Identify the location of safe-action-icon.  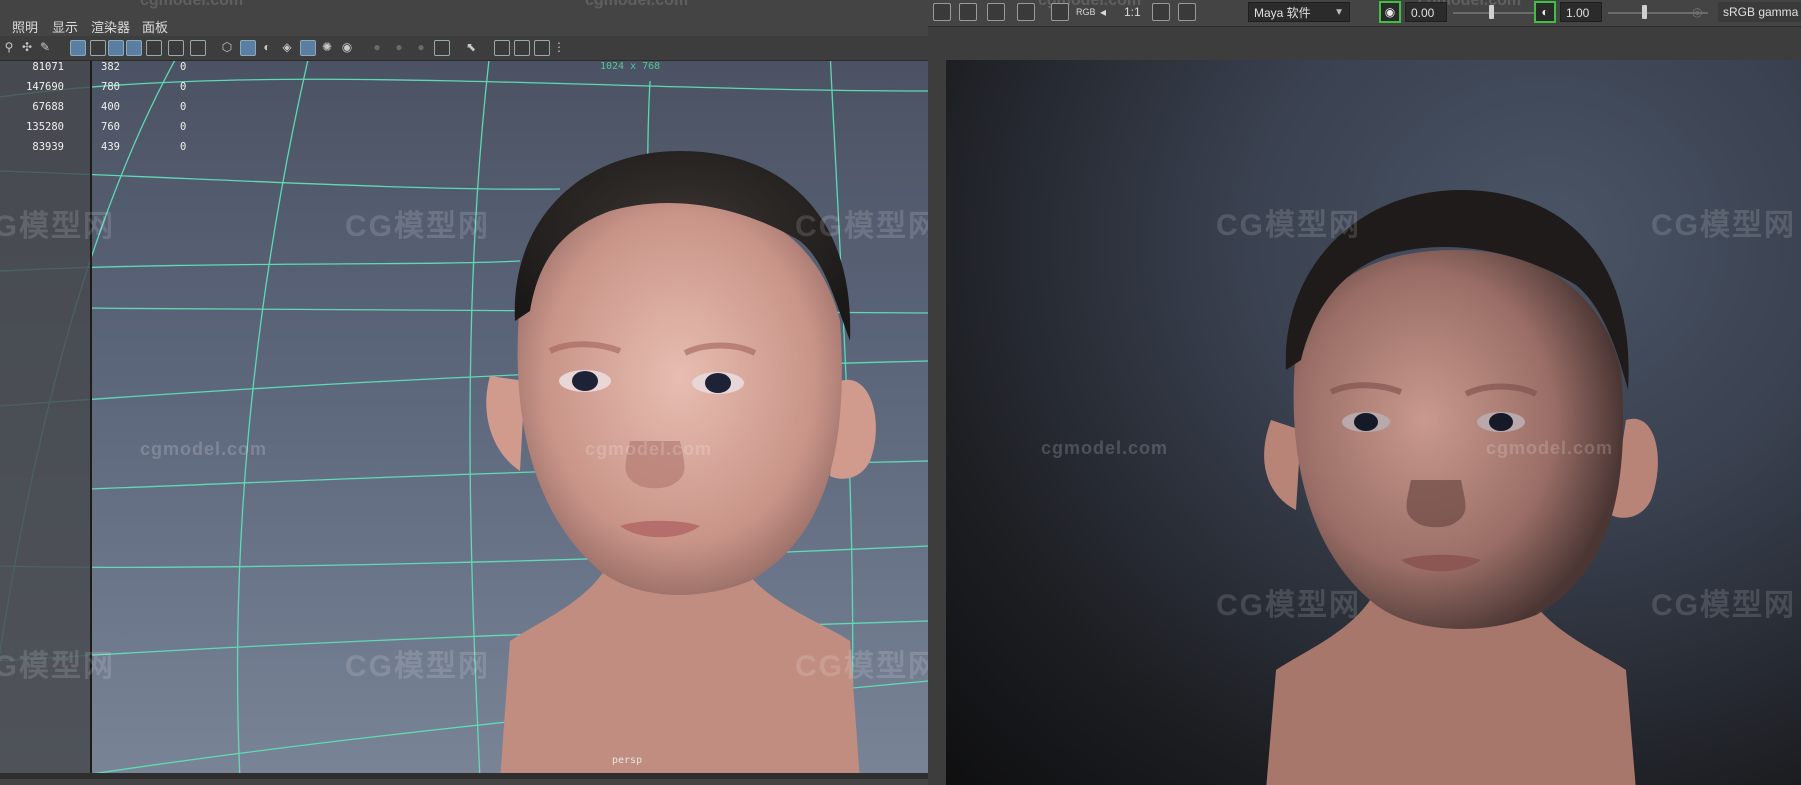
(176, 48).